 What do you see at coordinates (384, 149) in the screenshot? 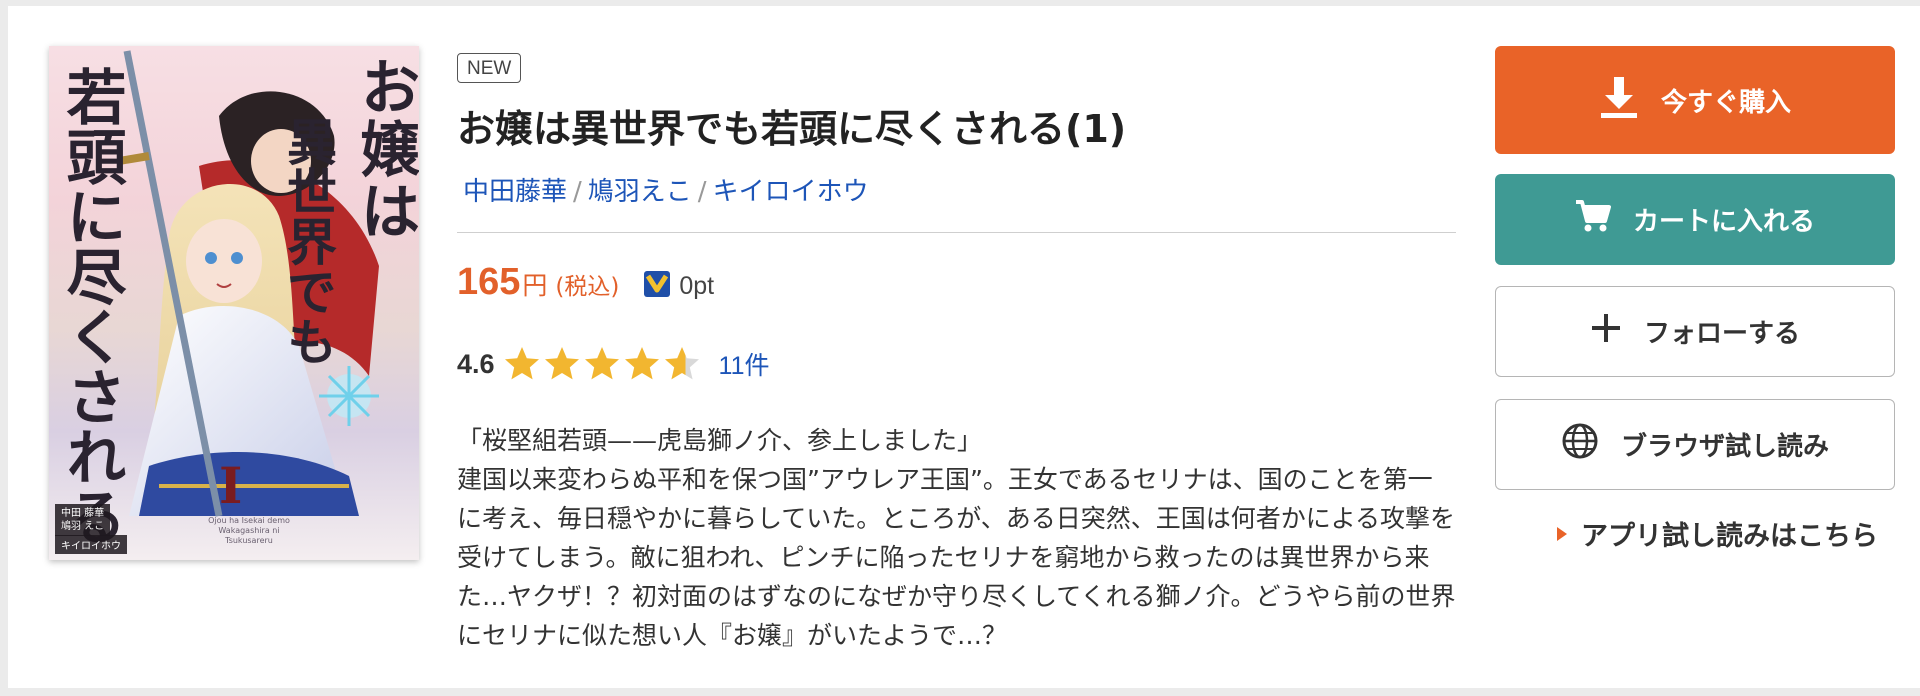
I see `cover-title-part-1: お嬢は` at bounding box center [384, 149].